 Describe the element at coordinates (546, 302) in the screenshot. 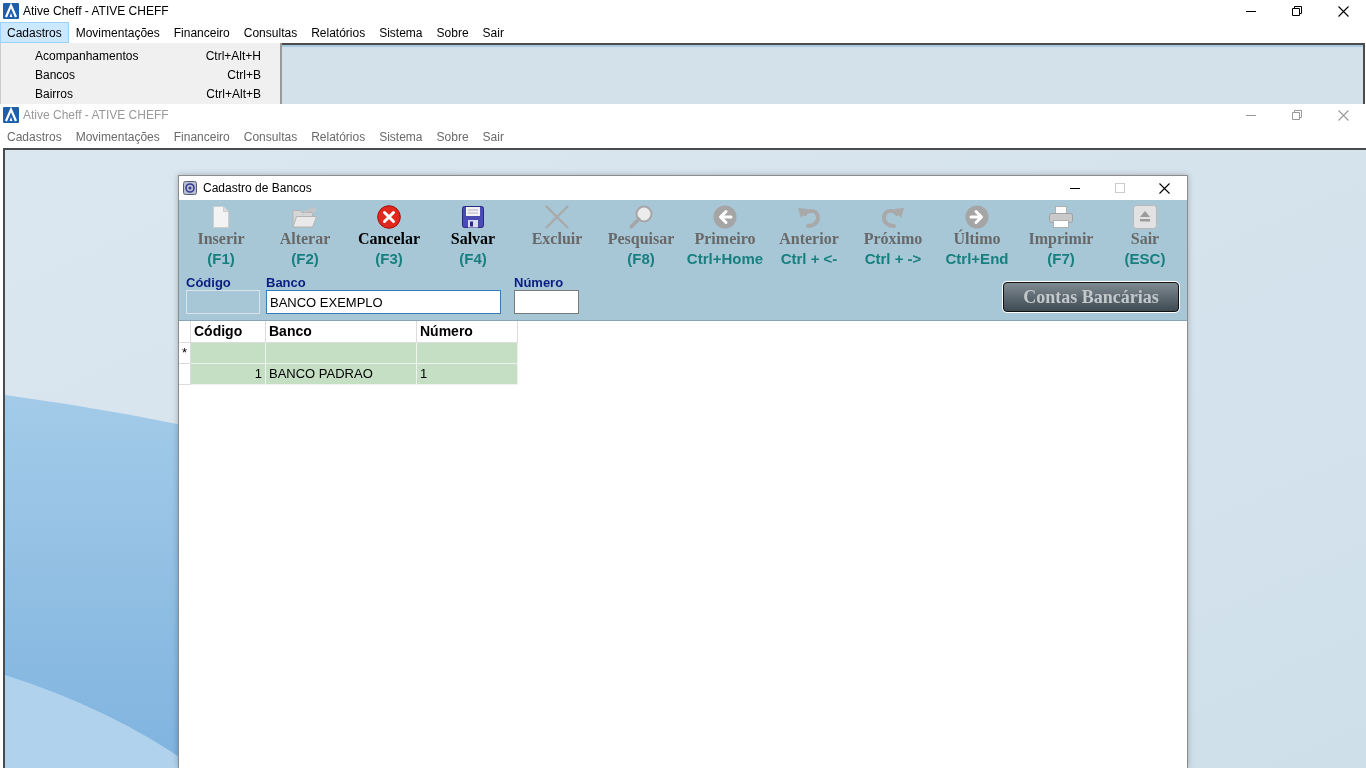

I see `text-field` at that location.